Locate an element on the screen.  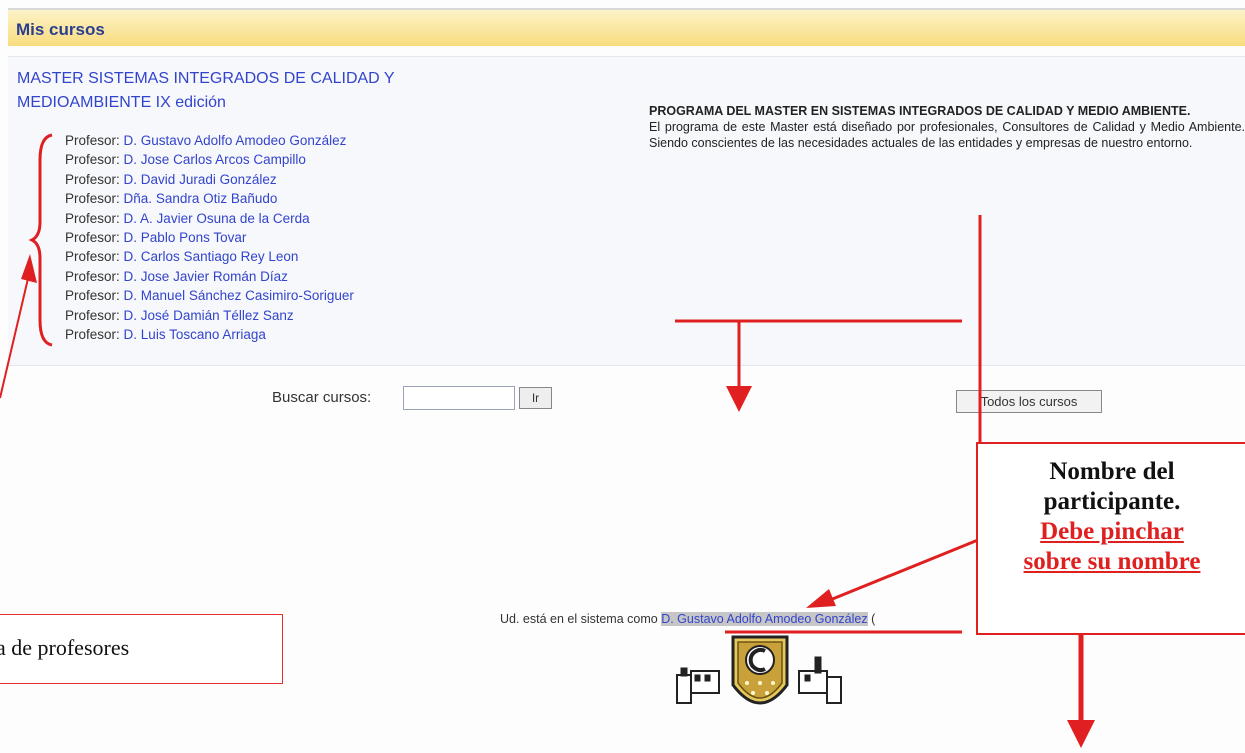
name-arrowhead is located at coordinates (821, 598).